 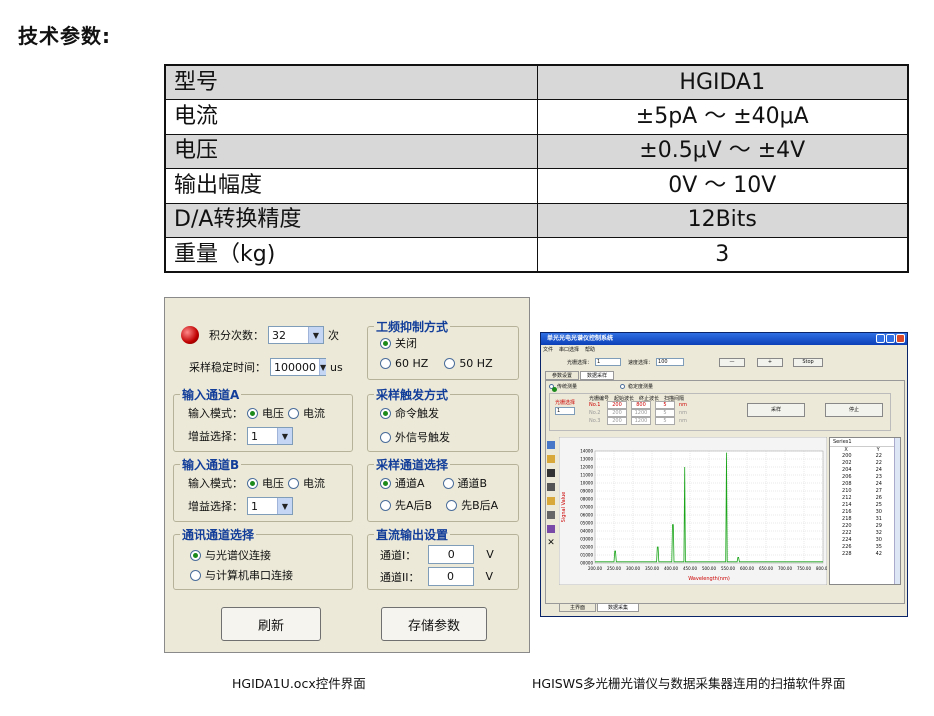 I want to click on delete-icon: ✕, so click(x=551, y=543).